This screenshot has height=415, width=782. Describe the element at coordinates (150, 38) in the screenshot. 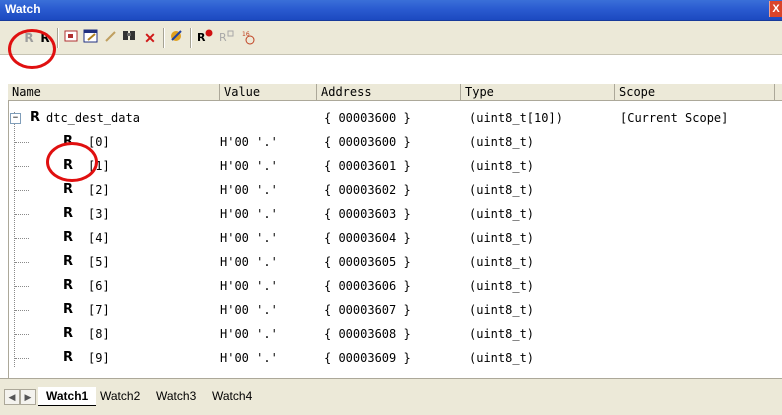

I see `delete-icon: ✕` at that location.